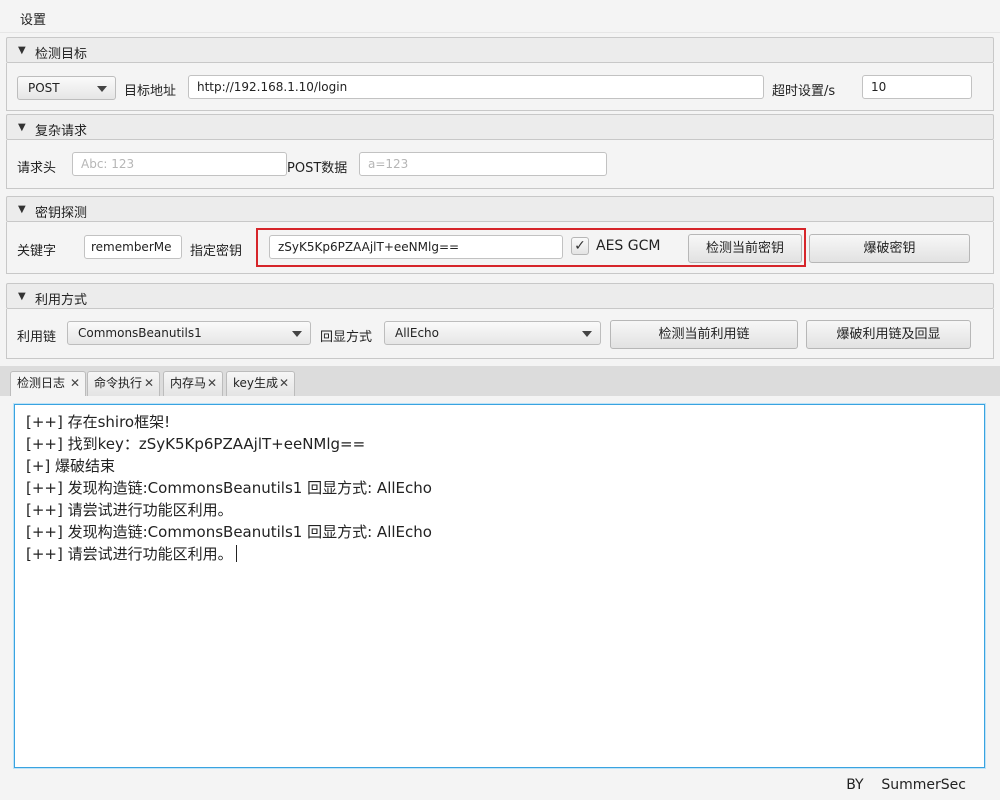 This screenshot has width=1000, height=800. Describe the element at coordinates (889, 248) in the screenshot. I see `brute-key-button: 爆破密钥` at that location.